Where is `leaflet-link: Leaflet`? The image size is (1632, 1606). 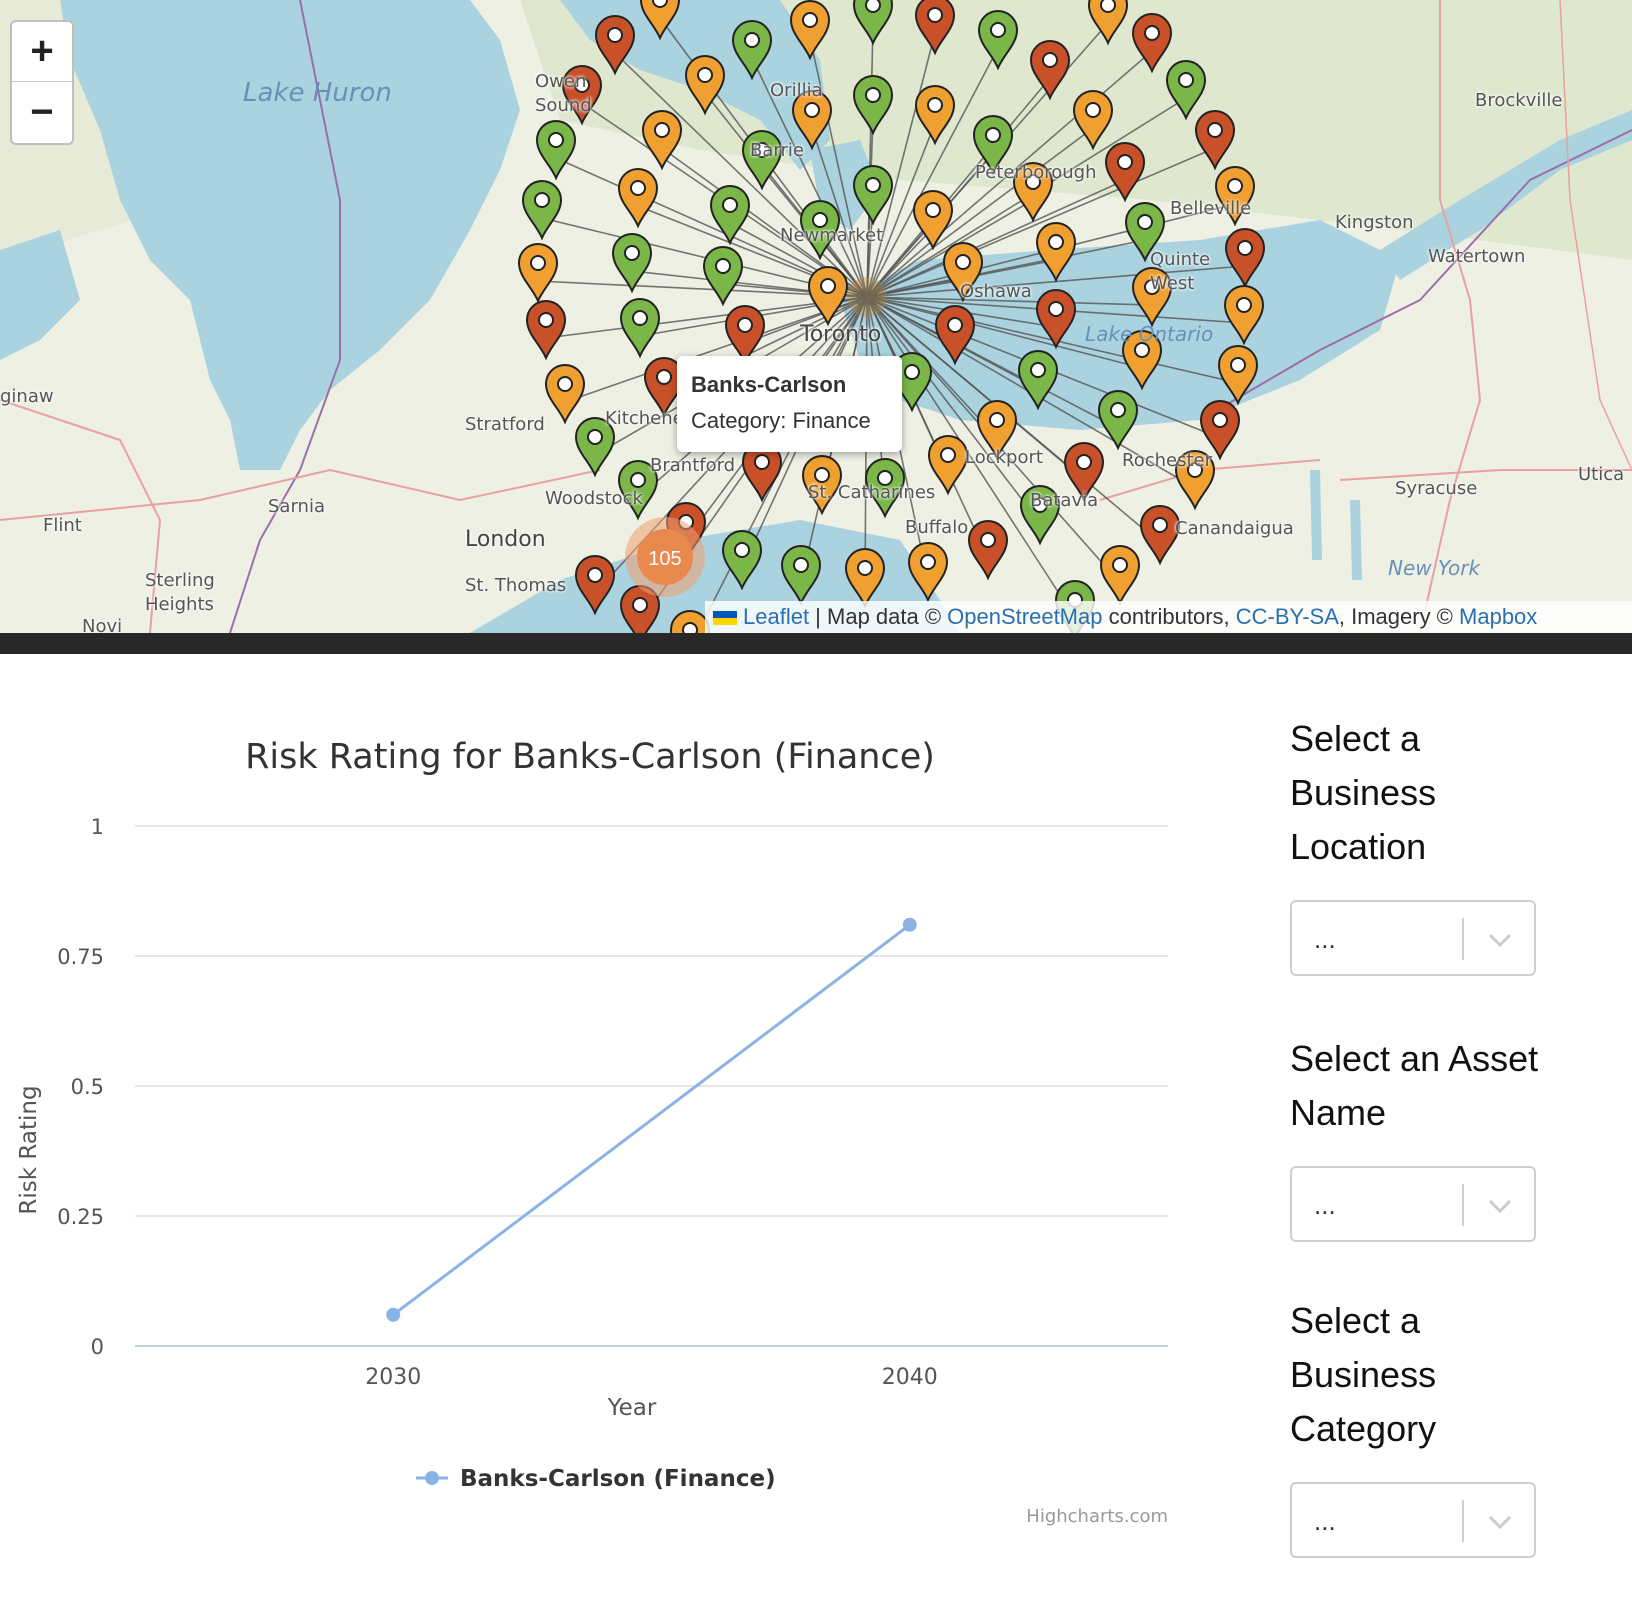
leaflet-link: Leaflet is located at coordinates (776, 616).